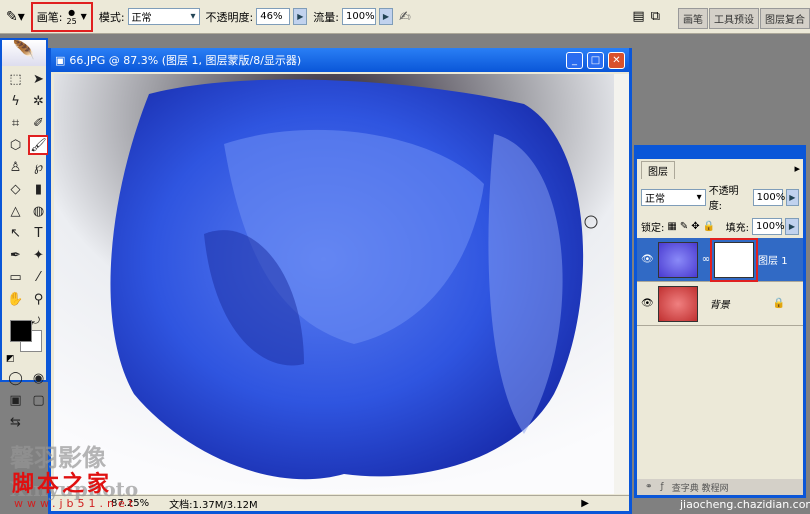  Describe the element at coordinates (768, 197) in the screenshot. I see `layer-opacity-input: 100%` at that location.